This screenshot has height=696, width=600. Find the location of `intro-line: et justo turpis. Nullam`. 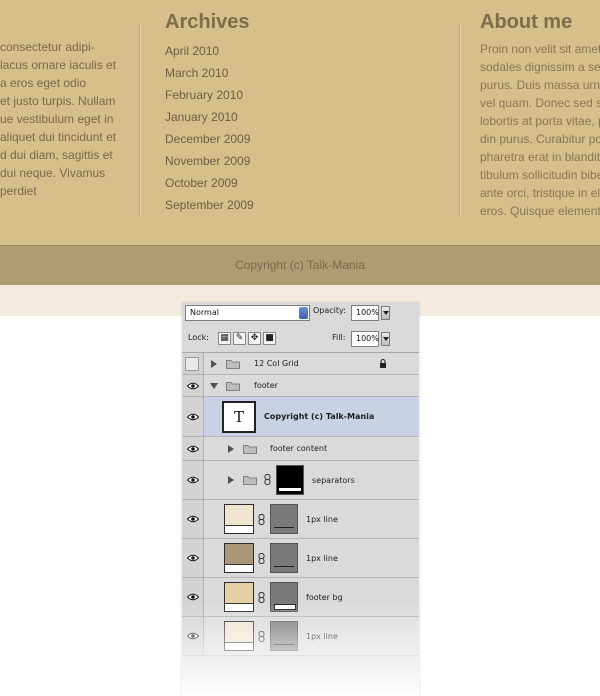

intro-line: et justo turpis. Nullam is located at coordinates (58, 101).